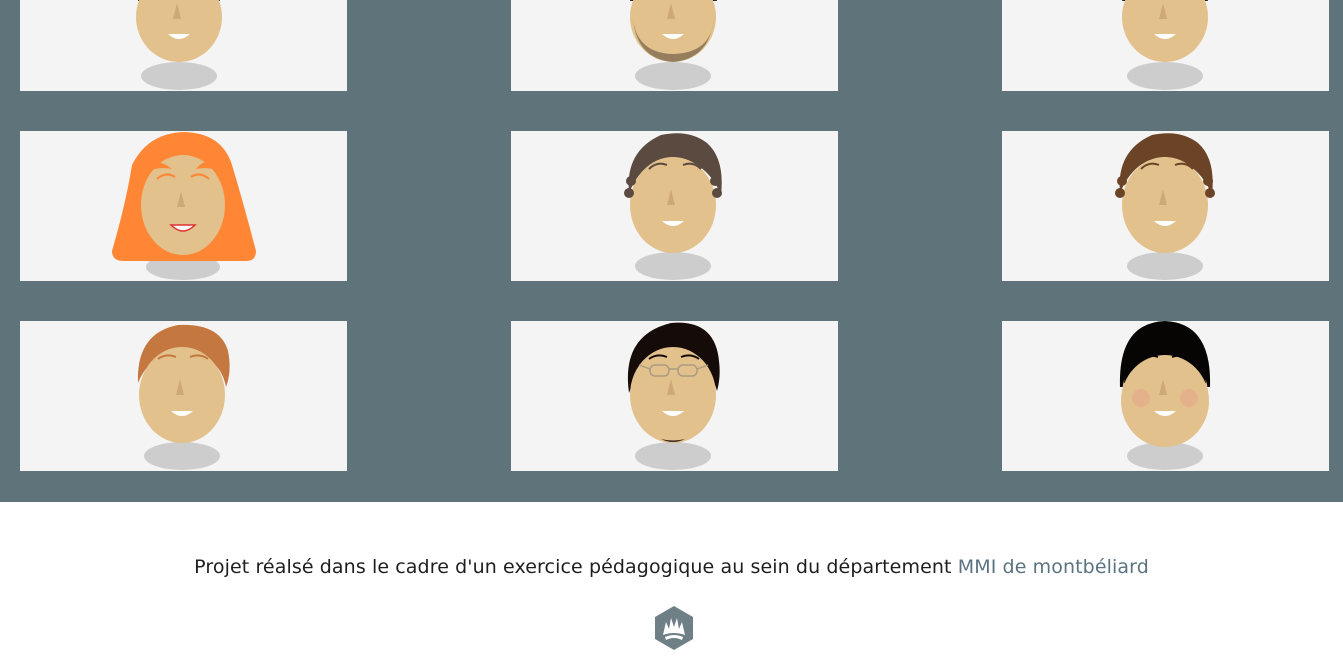 This screenshot has width=1343, height=657. Describe the element at coordinates (1053, 567) in the screenshot. I see `mmi-link: MMI de montbéliard` at that location.